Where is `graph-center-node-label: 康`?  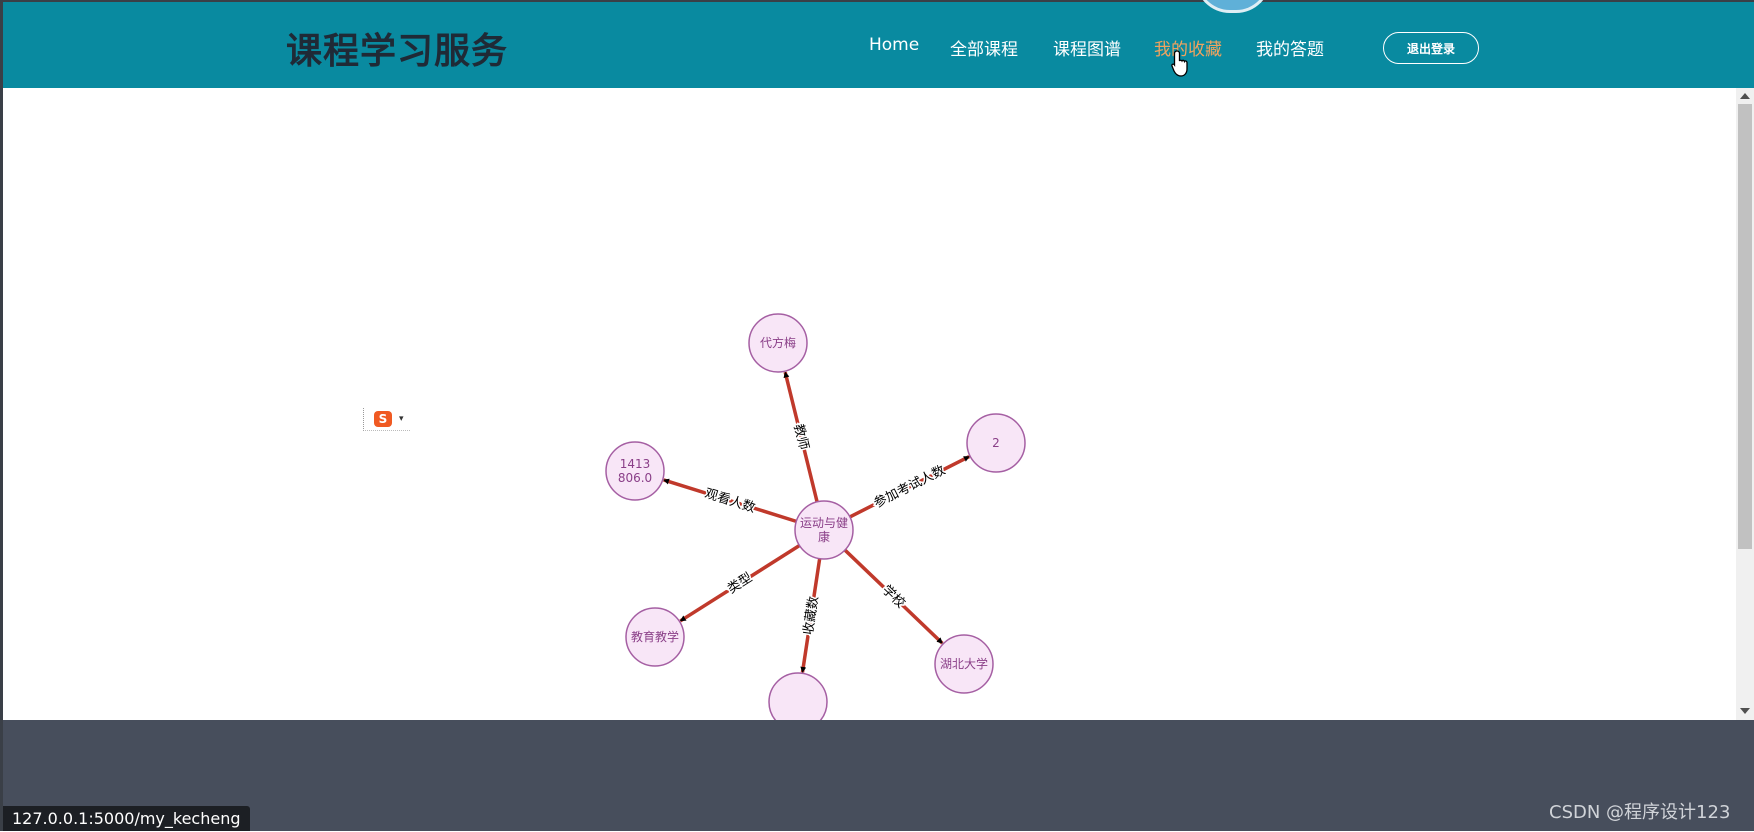
graph-center-node-label: 康 is located at coordinates (824, 536).